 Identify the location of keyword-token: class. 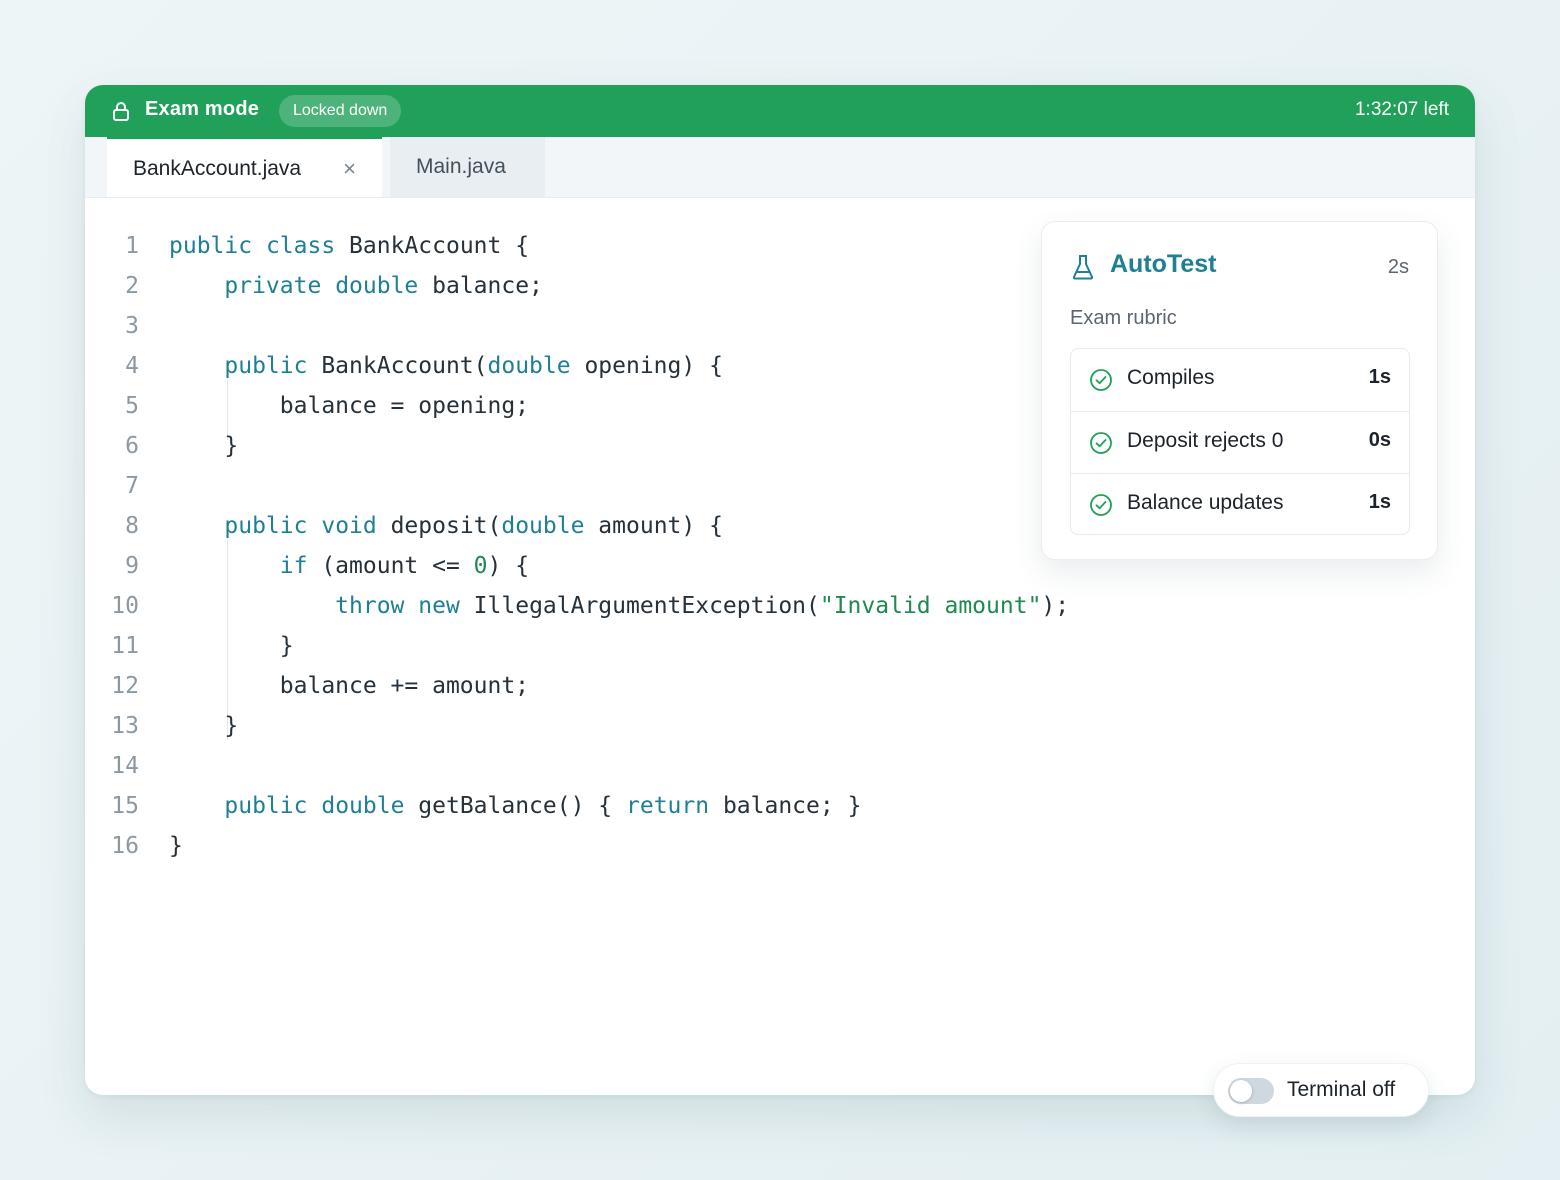
(300, 246).